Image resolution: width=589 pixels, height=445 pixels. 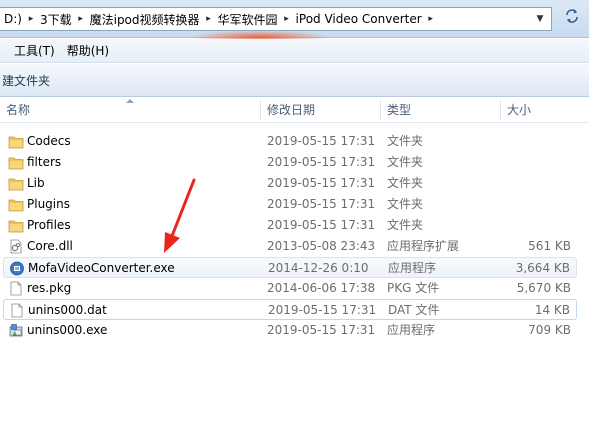 I want to click on file-name: unins000.dat, so click(x=67, y=310).